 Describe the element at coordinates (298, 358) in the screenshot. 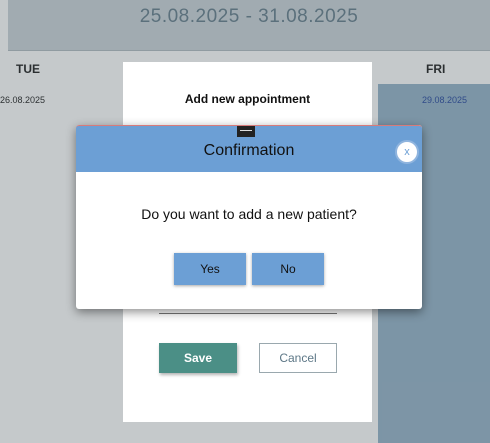

I see `cancel-button: Cancel` at that location.